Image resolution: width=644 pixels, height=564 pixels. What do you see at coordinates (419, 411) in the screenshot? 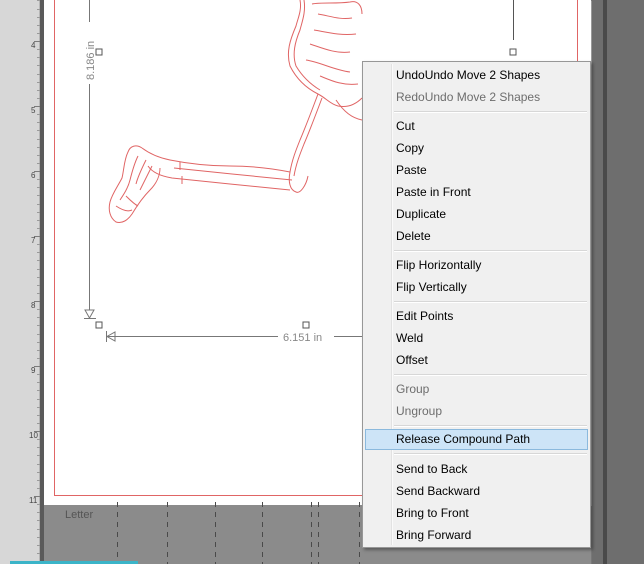
I see `menu-item-ungroup: Ungroup` at bounding box center [419, 411].